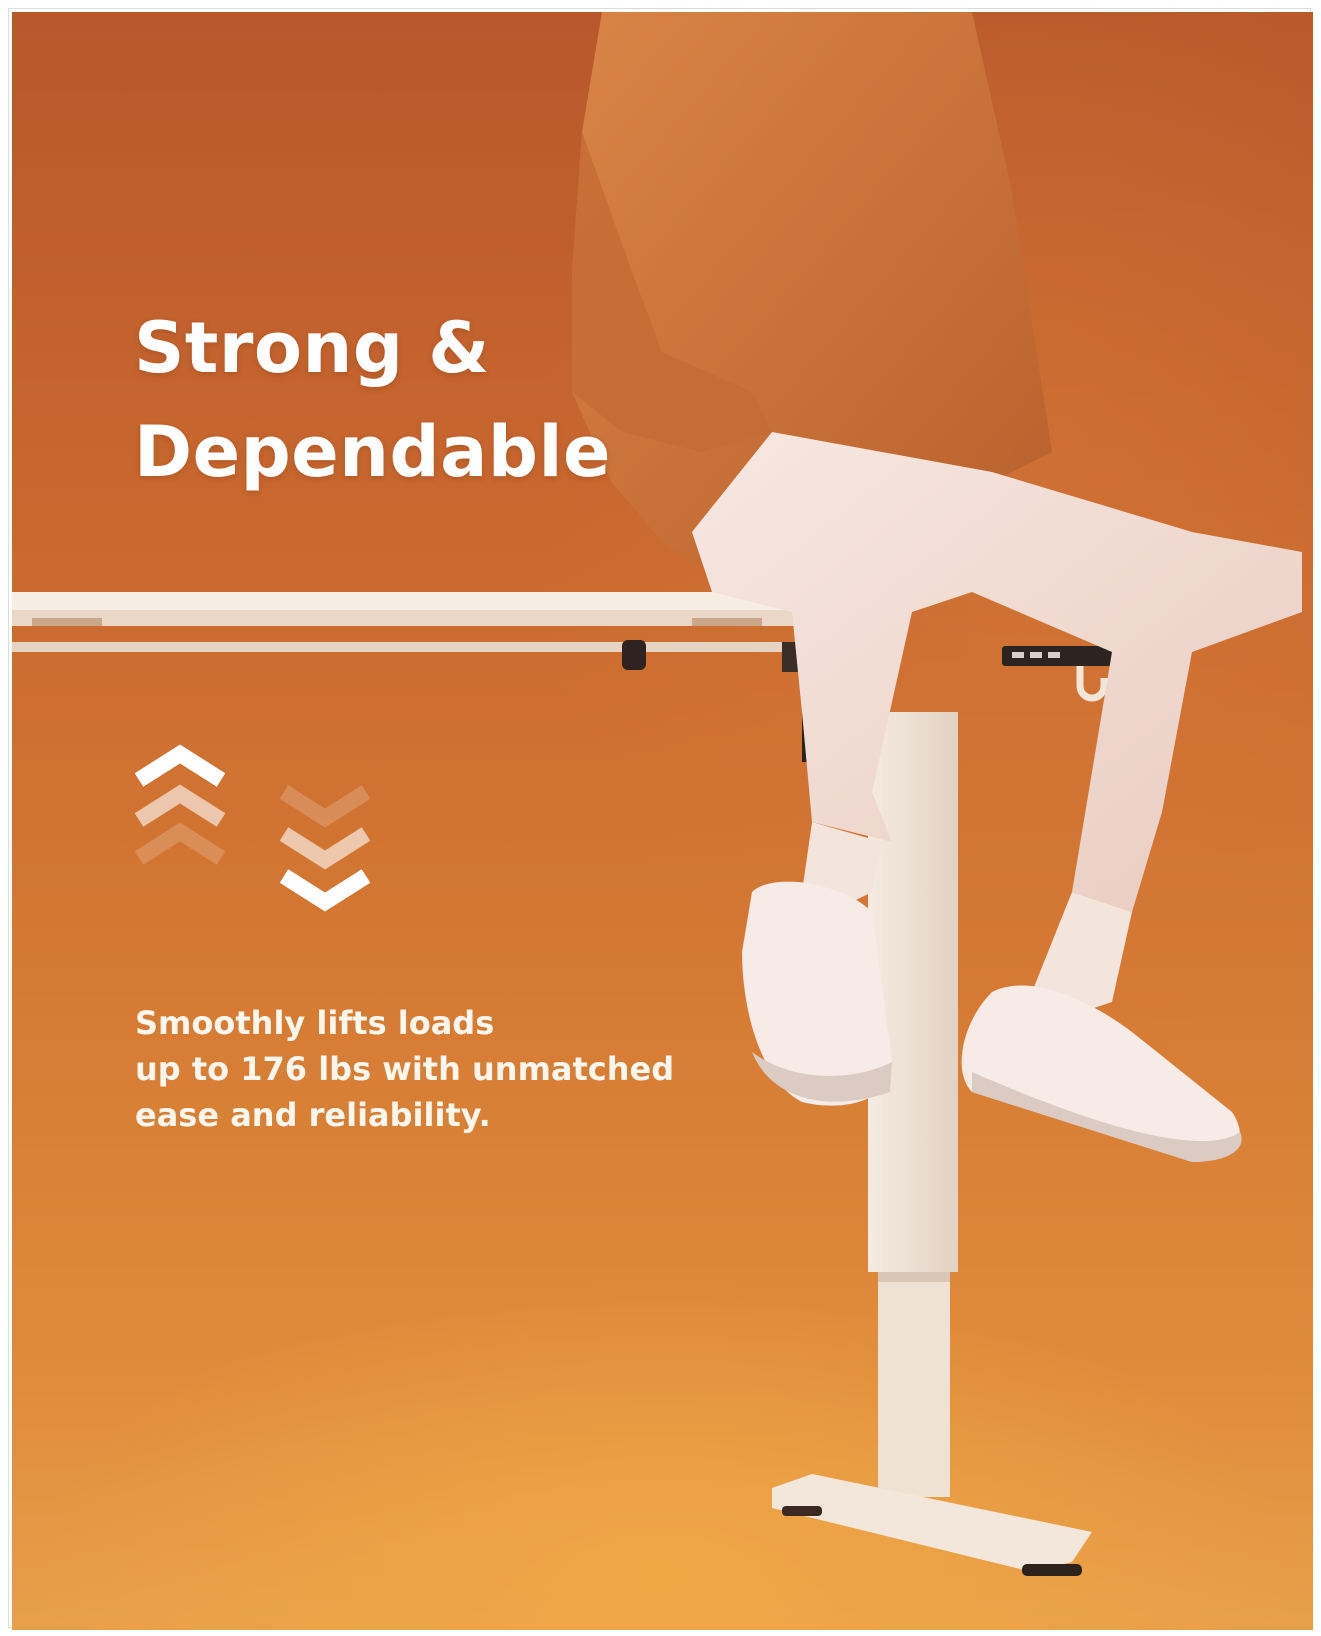 This screenshot has height=1636, width=1321. Describe the element at coordinates (325, 848) in the screenshot. I see `chevrons-down-icon` at that location.